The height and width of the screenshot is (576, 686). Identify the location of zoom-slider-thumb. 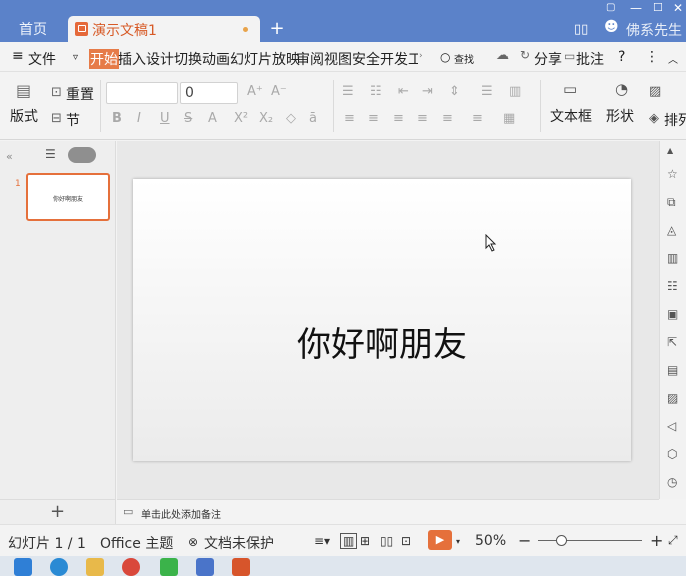
(561, 540).